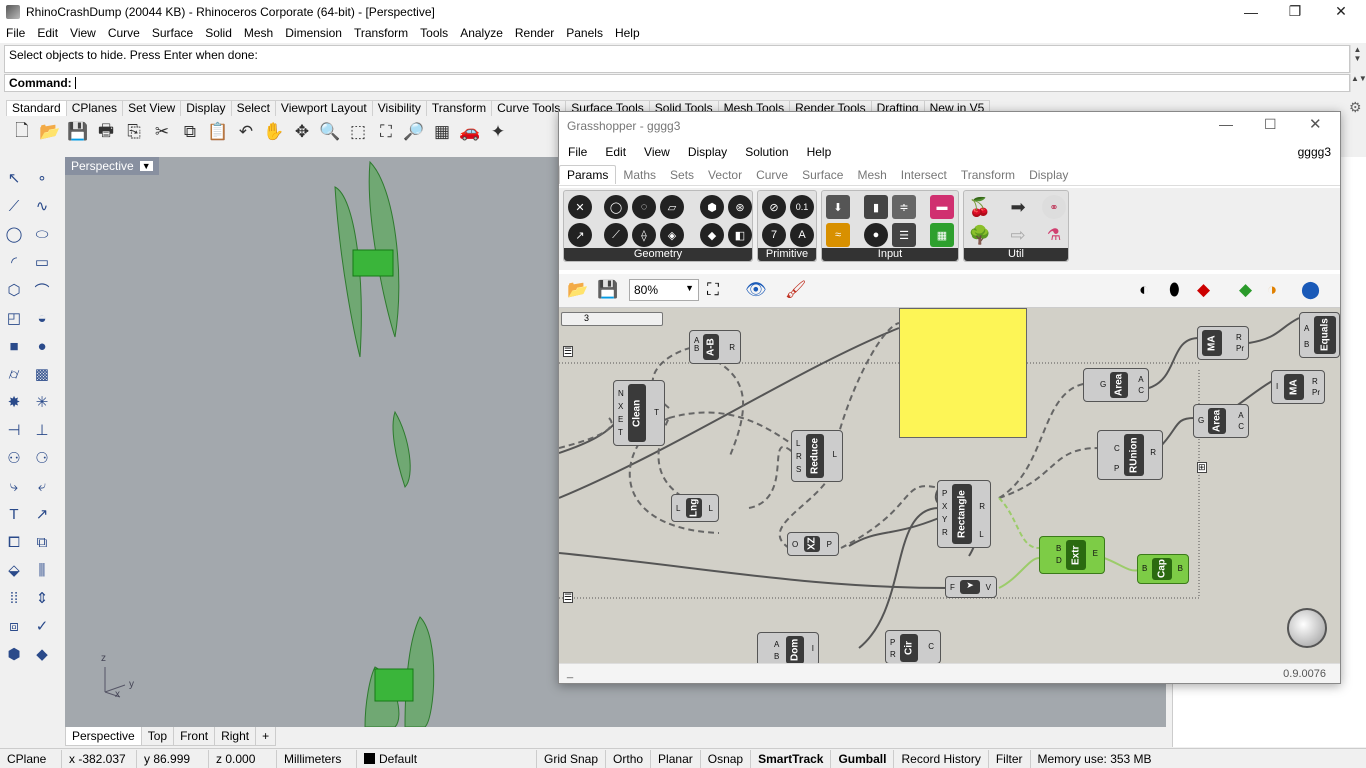 This screenshot has height=768, width=1366. What do you see at coordinates (157, 736) in the screenshot?
I see `viewport-tab-top: Top` at bounding box center [157, 736].